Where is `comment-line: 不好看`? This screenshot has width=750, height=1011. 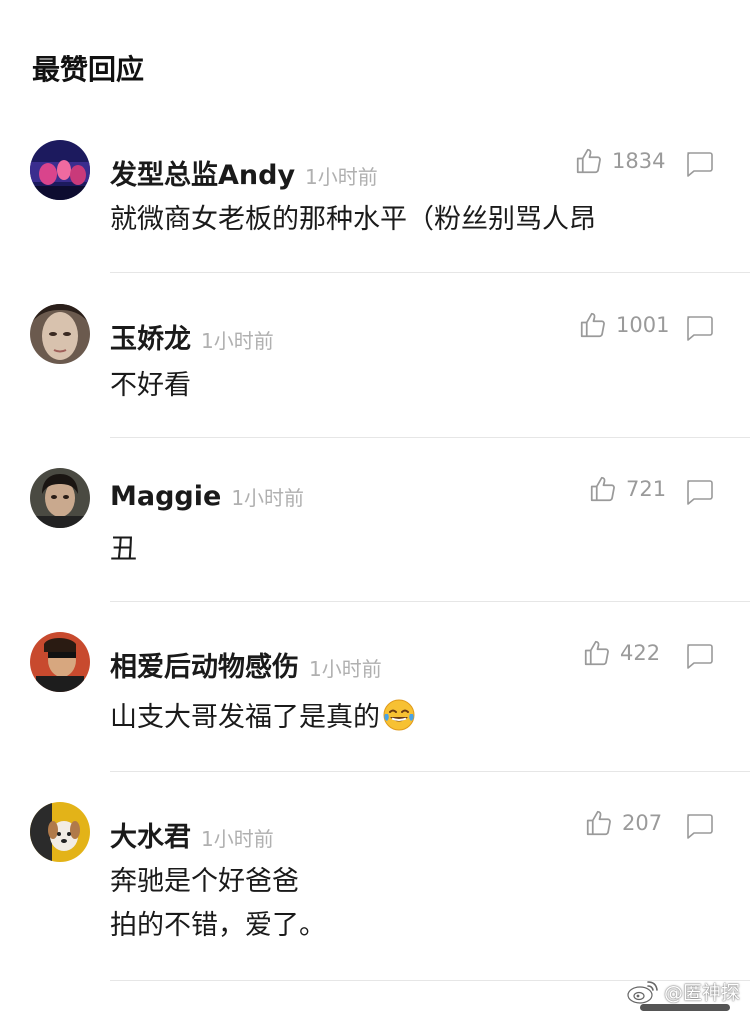
comment-line: 不好看 is located at coordinates (150, 385).